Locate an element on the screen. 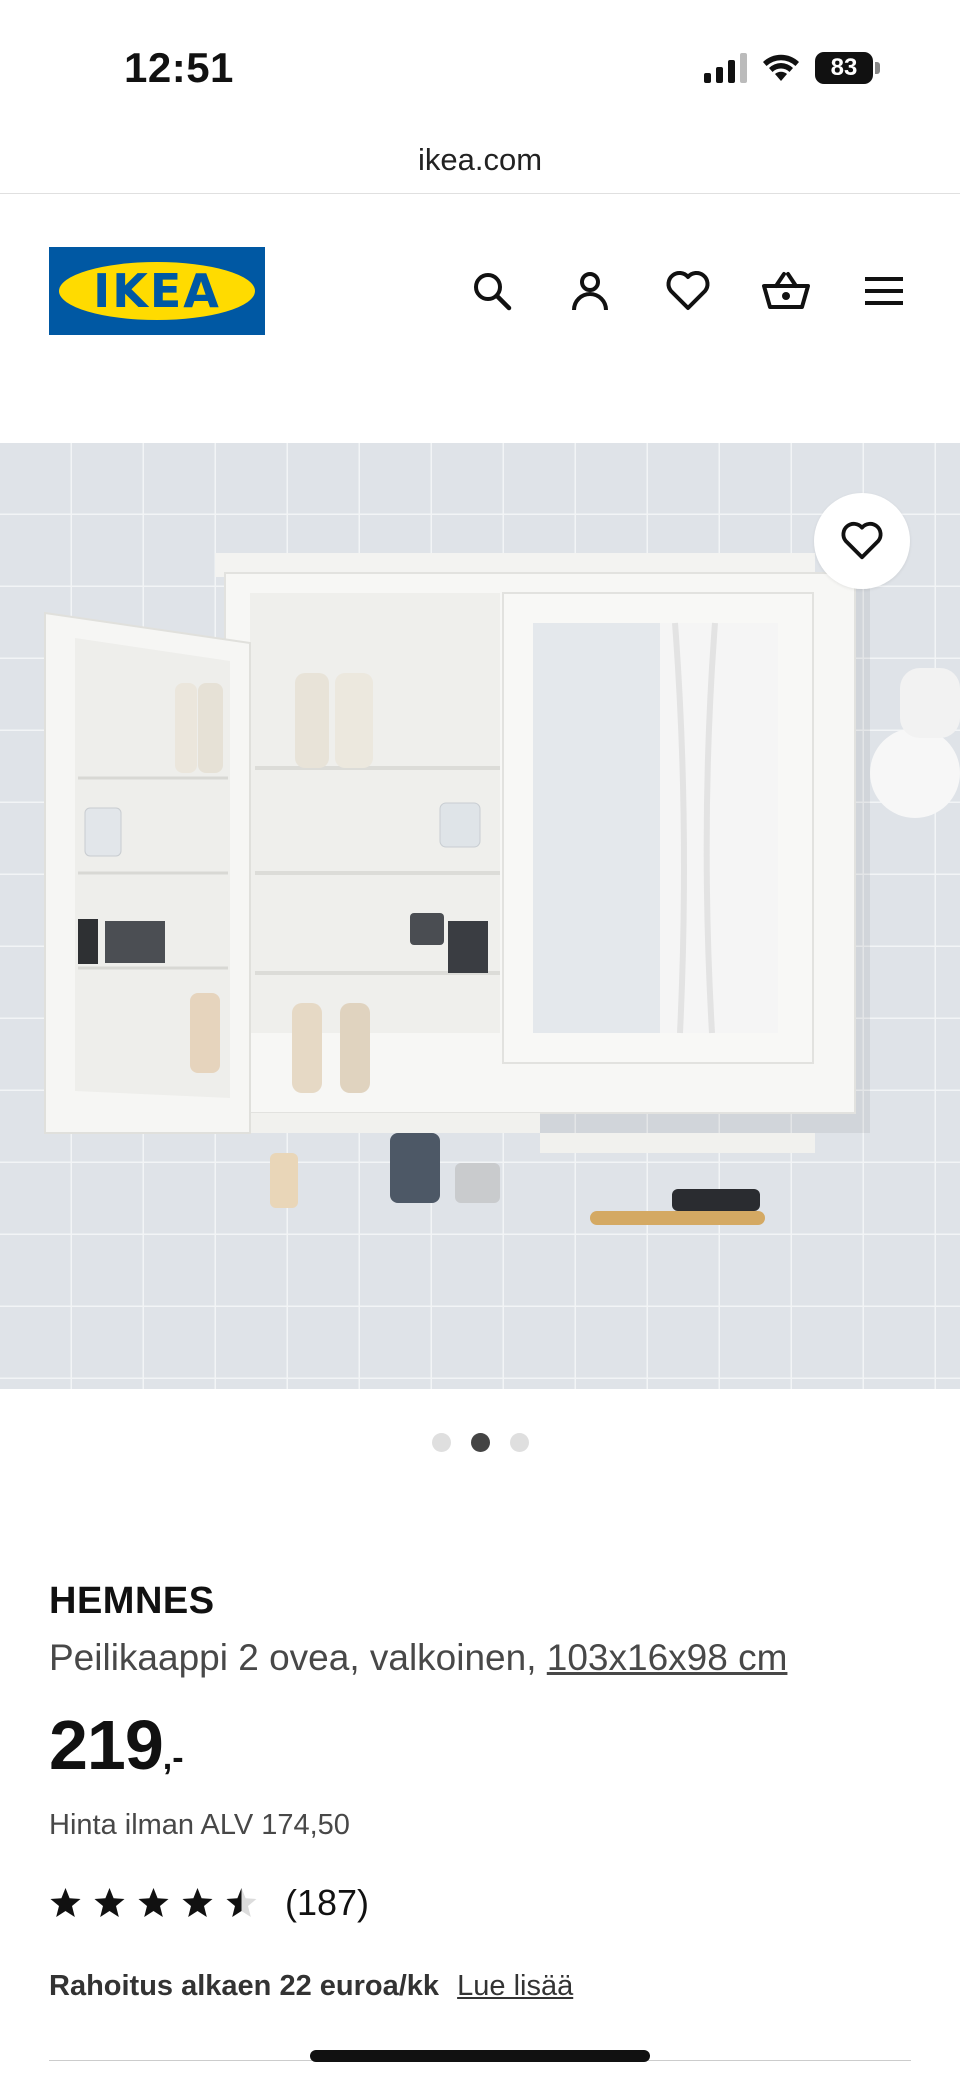  home-indicator is located at coordinates (480, 2056).